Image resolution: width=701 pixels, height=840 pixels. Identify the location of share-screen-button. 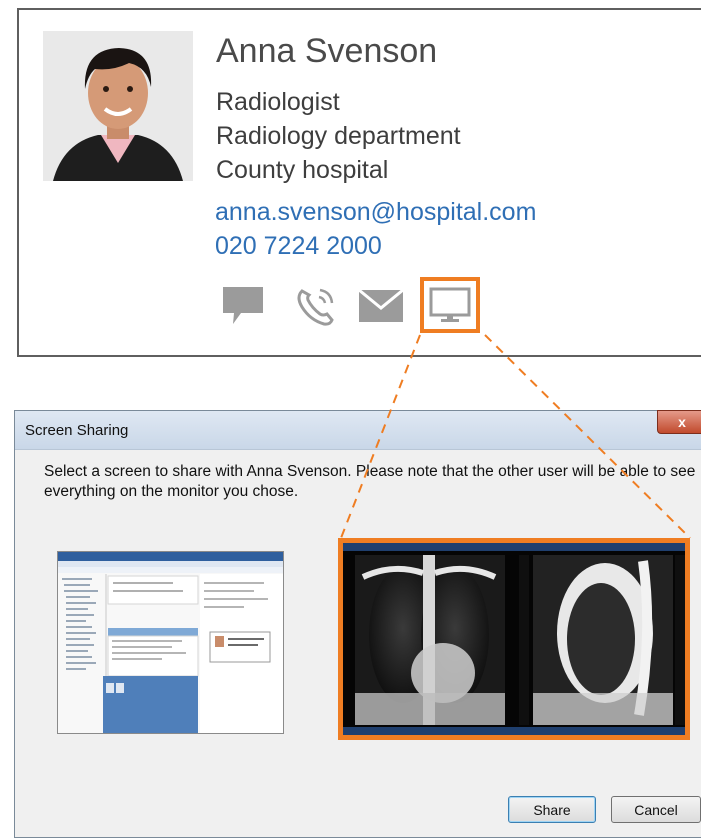
(450, 305).